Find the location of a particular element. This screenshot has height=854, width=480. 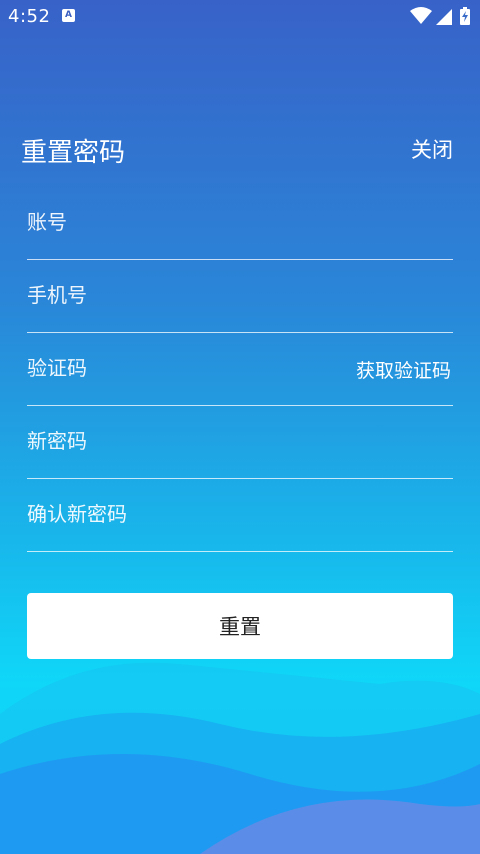

status-bar: 4:52 A is located at coordinates (240, 16).